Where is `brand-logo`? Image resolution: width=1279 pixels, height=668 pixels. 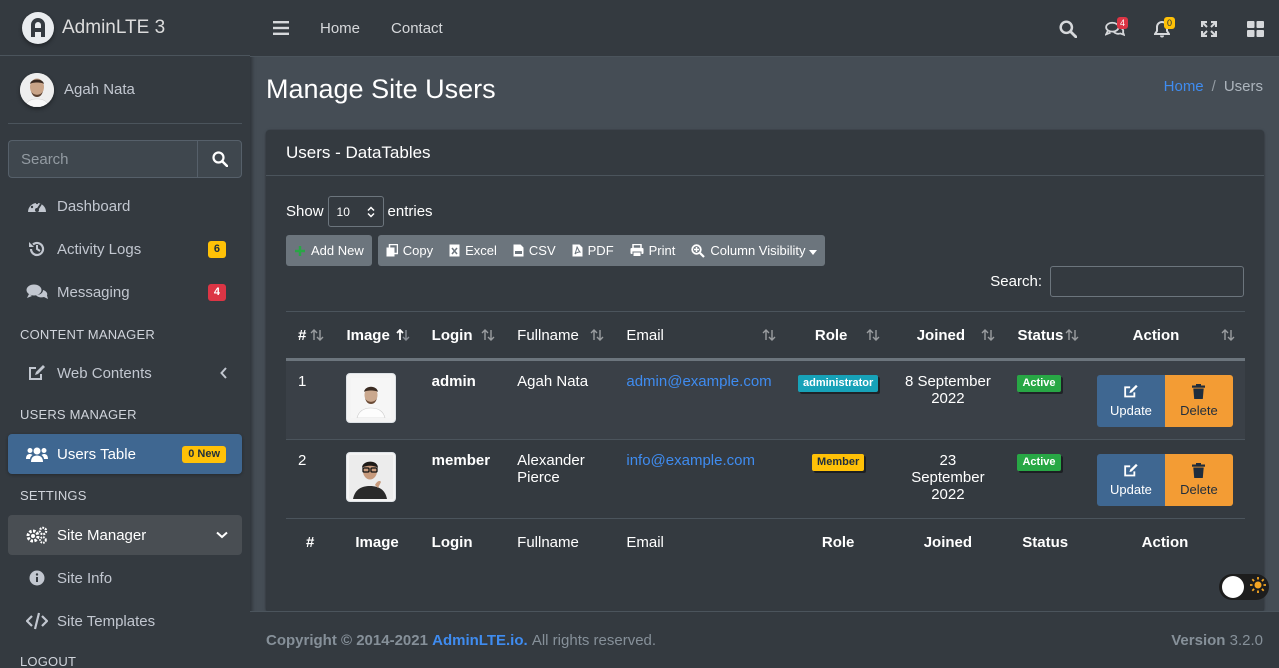
brand-logo is located at coordinates (38, 27).